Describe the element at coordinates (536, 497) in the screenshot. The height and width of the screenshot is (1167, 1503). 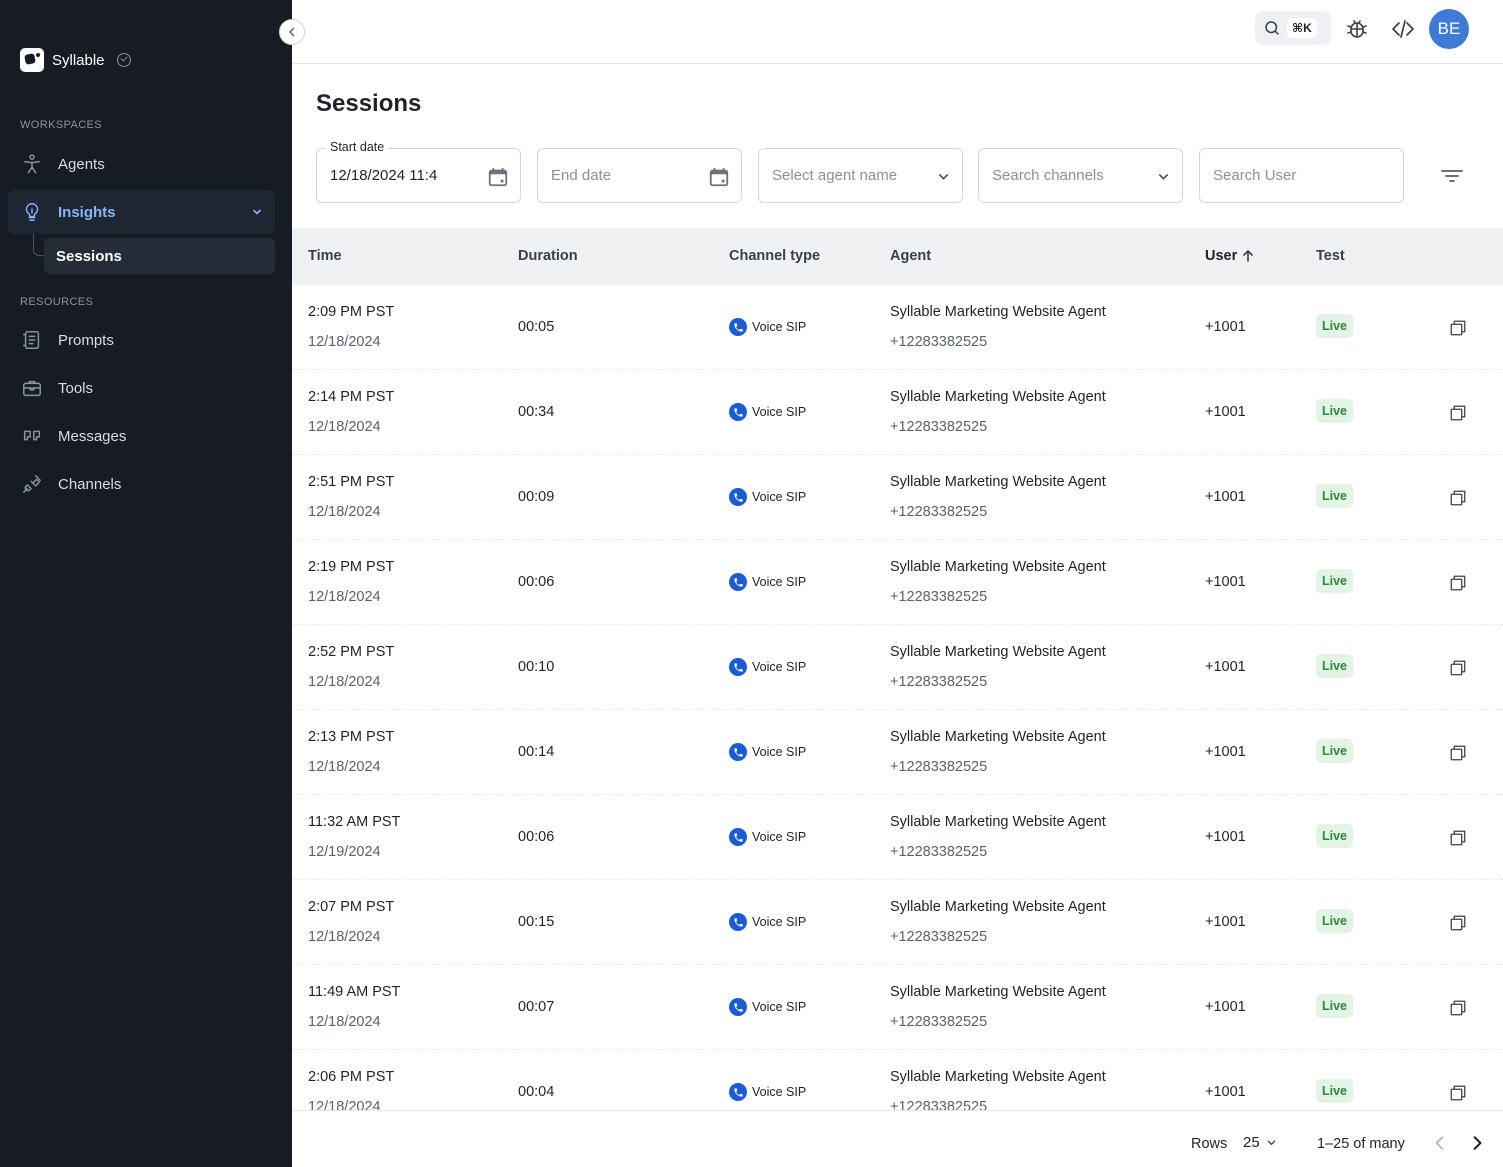
I see `session-duration: 00:09` at that location.